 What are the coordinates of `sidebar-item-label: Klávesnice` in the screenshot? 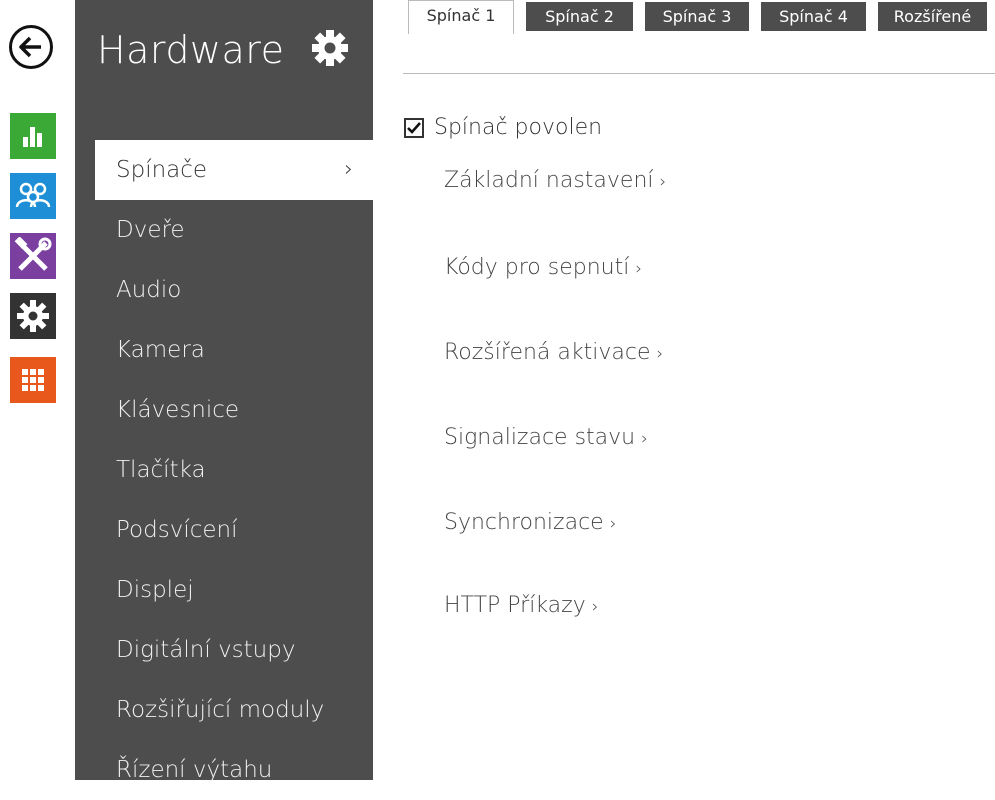 It's located at (178, 410).